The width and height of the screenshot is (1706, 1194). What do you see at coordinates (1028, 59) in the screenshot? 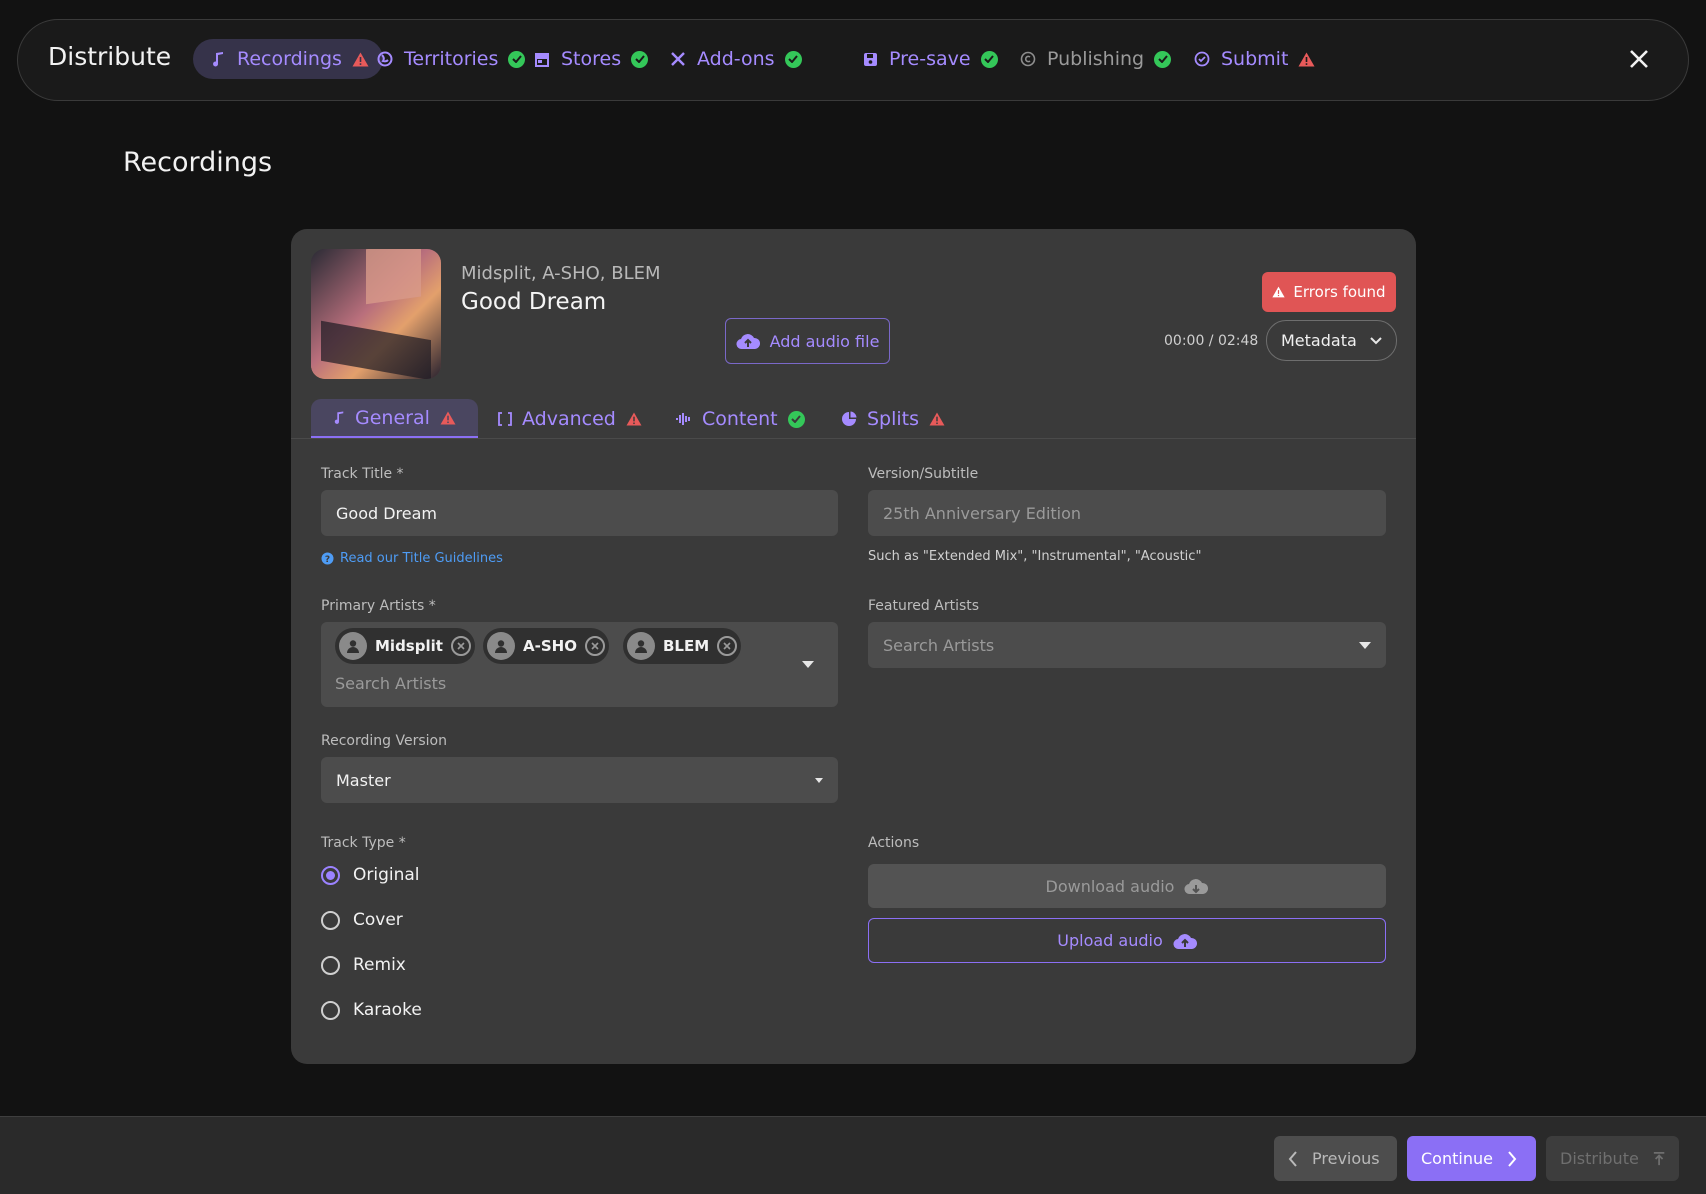
I see `copyright-icon` at bounding box center [1028, 59].